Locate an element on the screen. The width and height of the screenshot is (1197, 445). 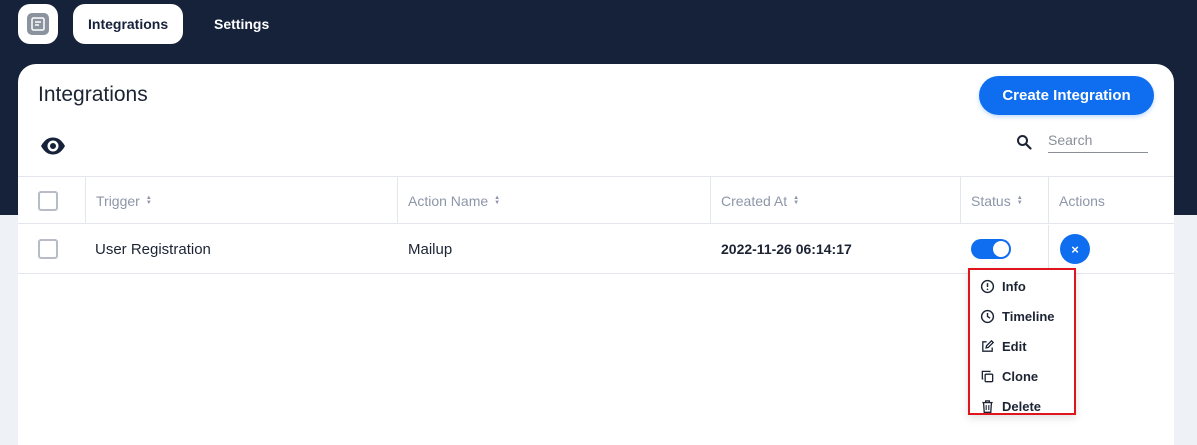
app-logo is located at coordinates (38, 24).